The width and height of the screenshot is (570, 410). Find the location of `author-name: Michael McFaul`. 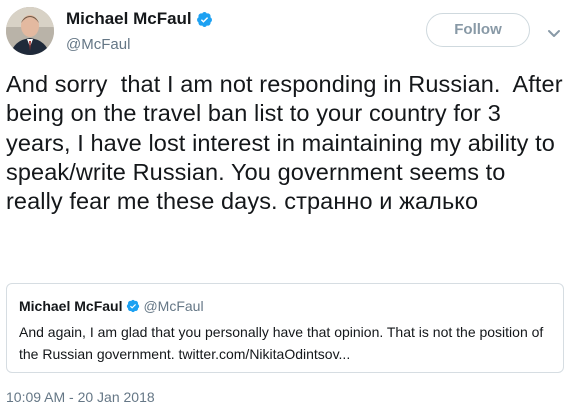

author-name: Michael McFaul is located at coordinates (129, 19).